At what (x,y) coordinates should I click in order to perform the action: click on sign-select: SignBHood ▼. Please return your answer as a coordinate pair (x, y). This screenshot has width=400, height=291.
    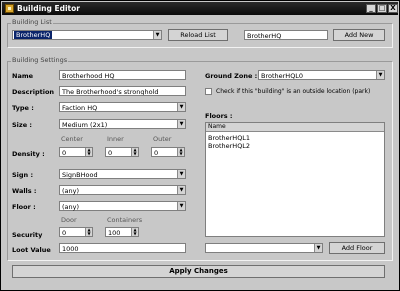
    Looking at the image, I should click on (122, 174).